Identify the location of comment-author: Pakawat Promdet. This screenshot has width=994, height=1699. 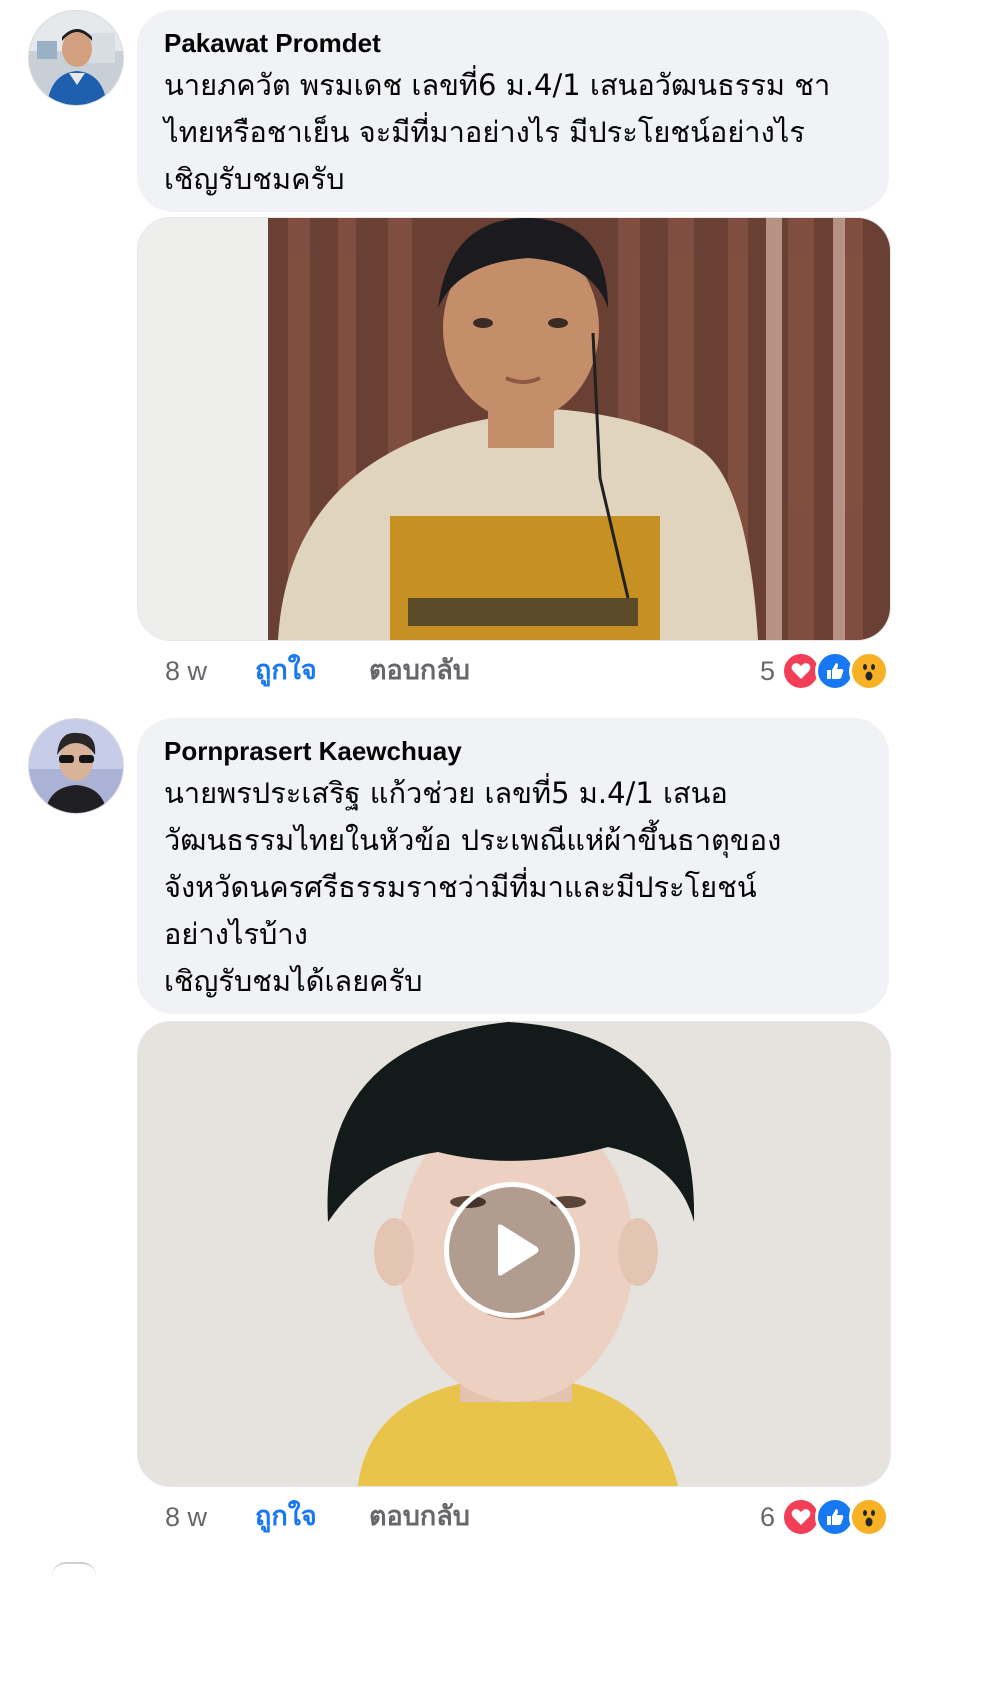
(512, 43).